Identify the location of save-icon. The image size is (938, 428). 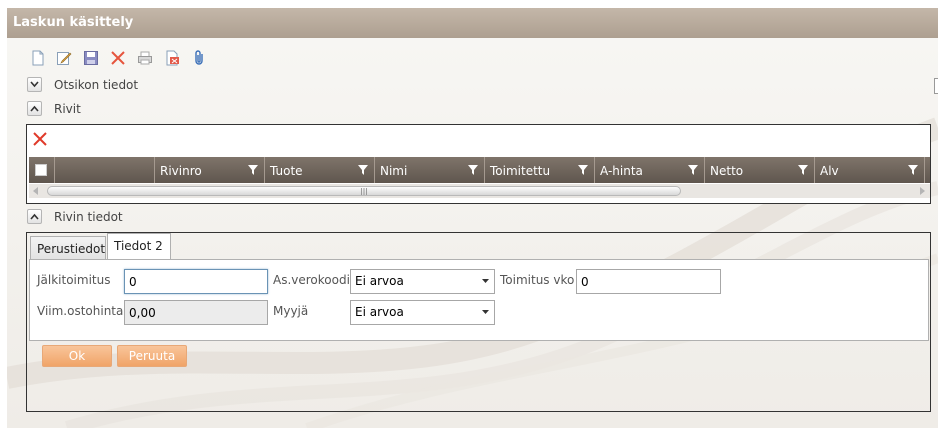
(91, 58).